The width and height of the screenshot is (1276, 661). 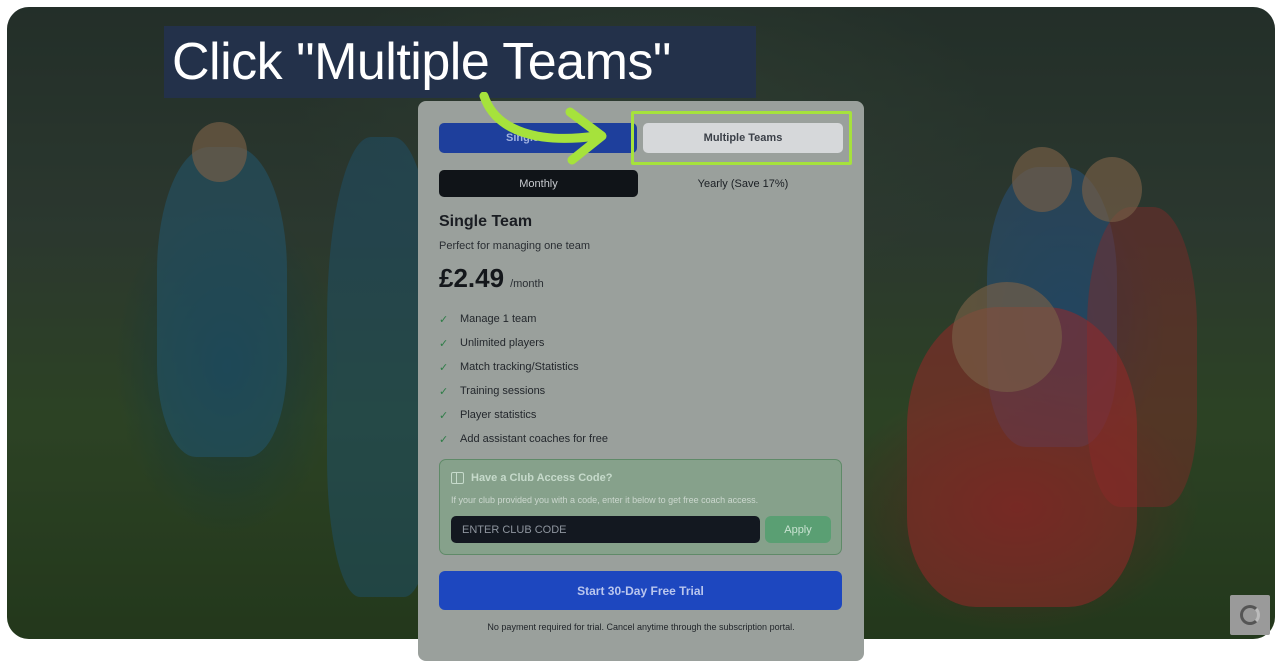 What do you see at coordinates (640, 590) in the screenshot?
I see `start-trial-button: Start 30-Day Free Trial` at bounding box center [640, 590].